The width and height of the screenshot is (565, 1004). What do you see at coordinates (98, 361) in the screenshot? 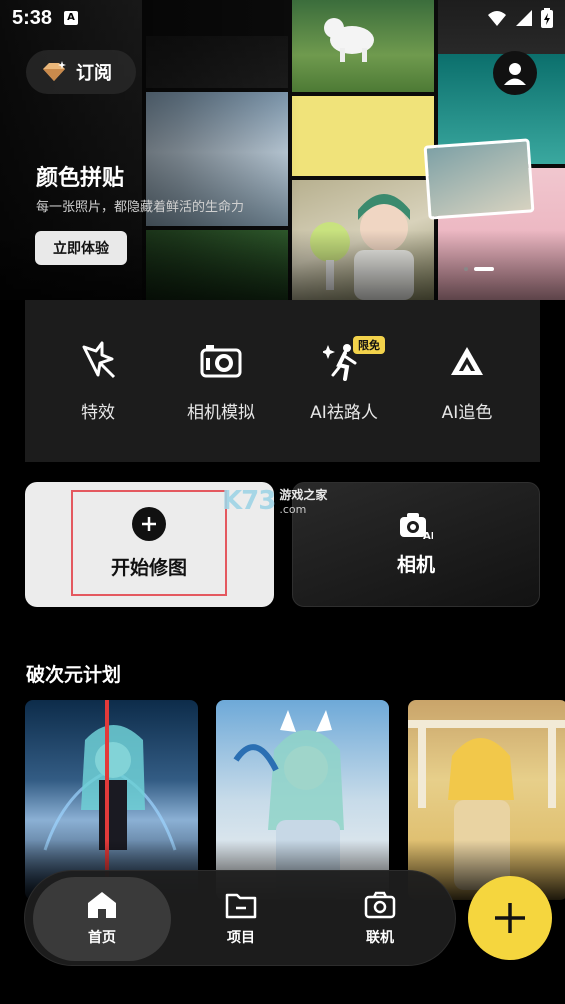
I see `magic-star-icon` at bounding box center [98, 361].